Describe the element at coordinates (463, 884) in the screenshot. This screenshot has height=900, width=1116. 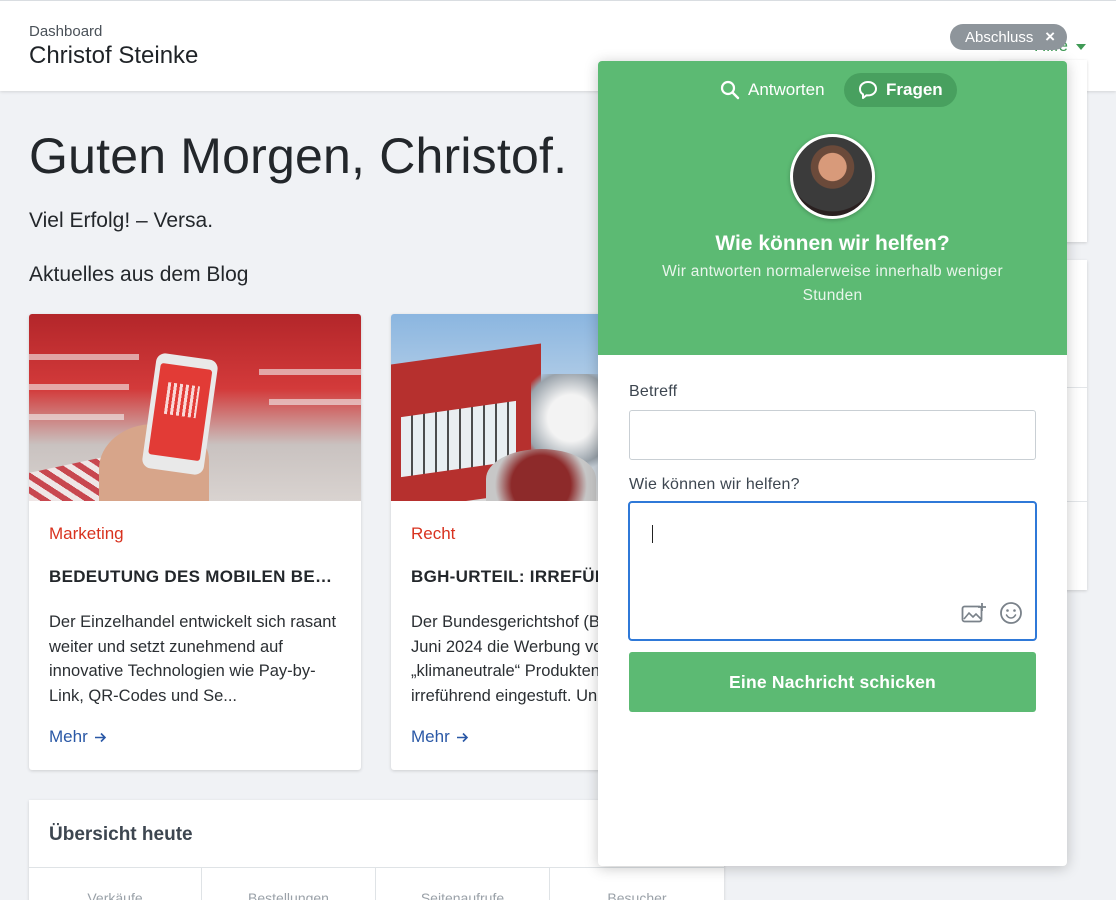
I see `stat-pageviews: Seitenaufrufe` at that location.